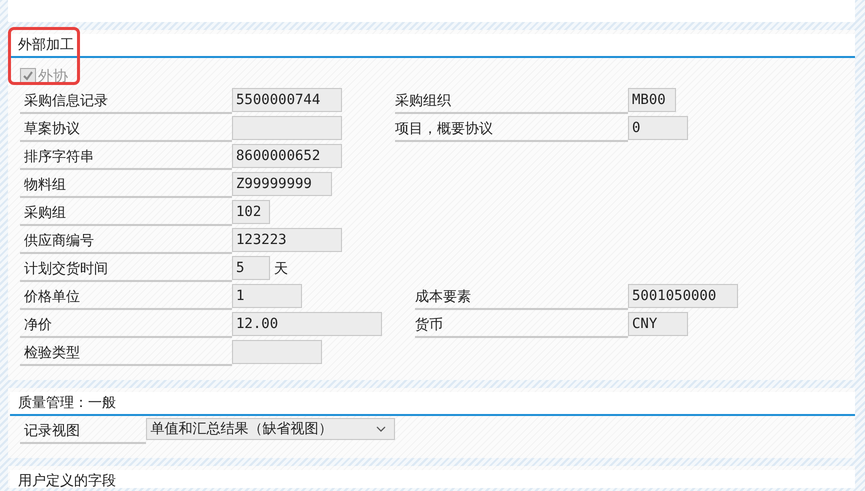  What do you see at coordinates (287, 240) in the screenshot?
I see `input-field: 123223` at bounding box center [287, 240].